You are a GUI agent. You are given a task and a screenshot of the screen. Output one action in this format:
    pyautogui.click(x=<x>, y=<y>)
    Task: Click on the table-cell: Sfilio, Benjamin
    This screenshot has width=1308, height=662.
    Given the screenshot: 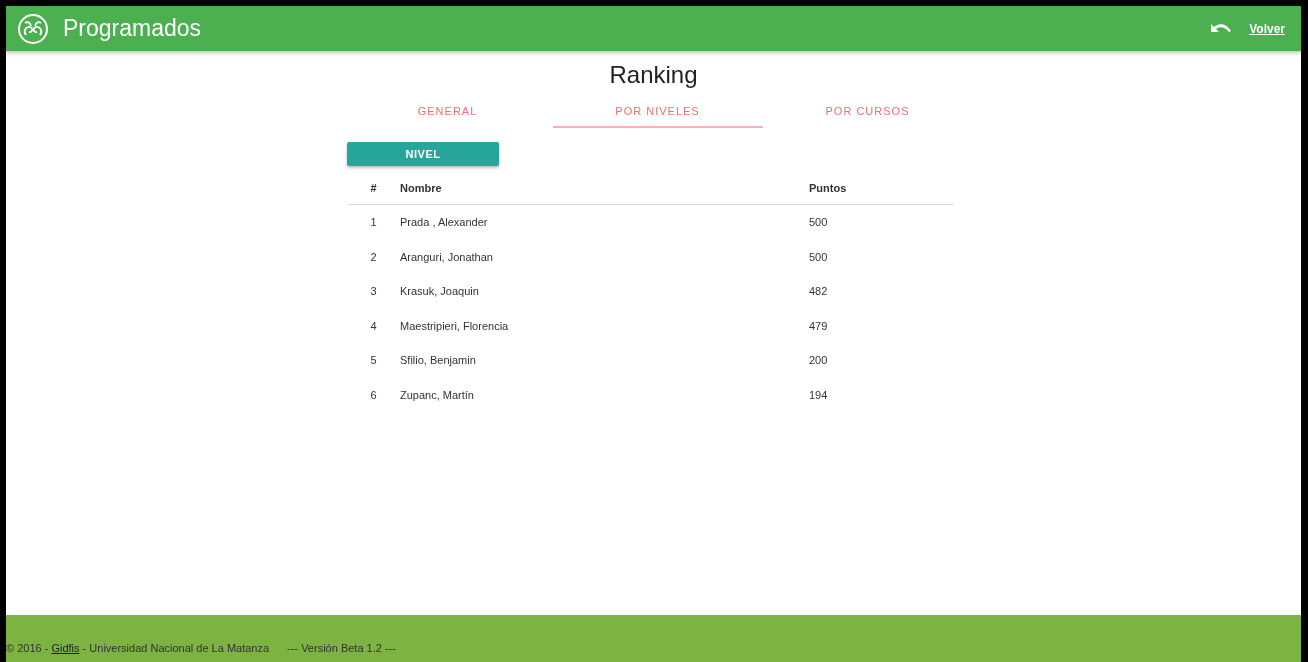 What is the action you would take?
    pyautogui.click(x=604, y=360)
    